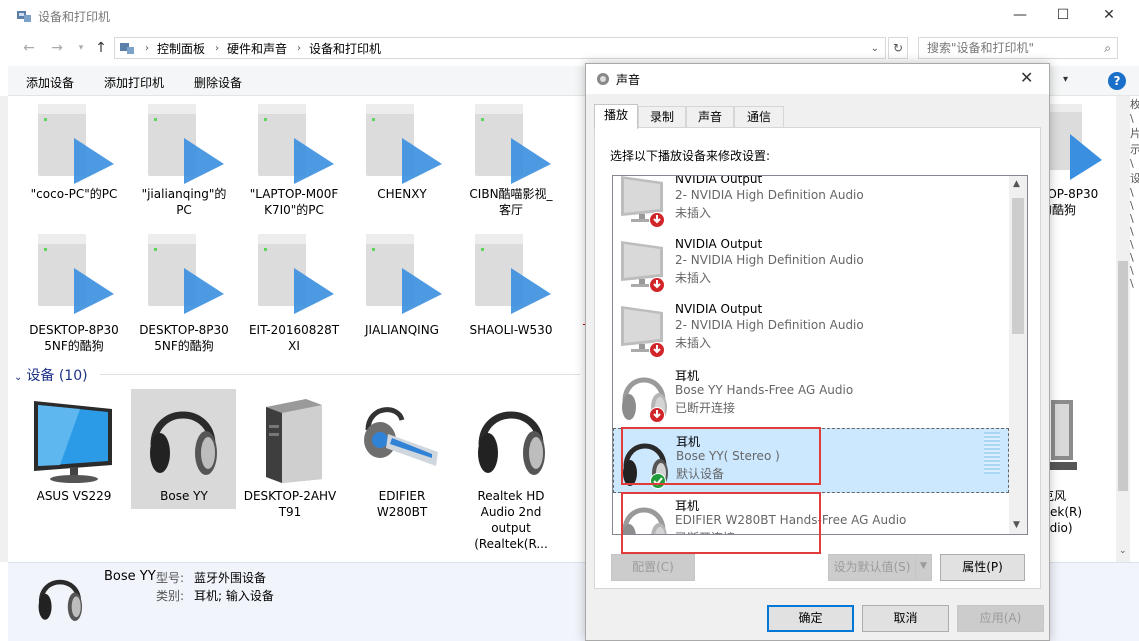 The height and width of the screenshot is (641, 1139). I want to click on computer-item: CHENXY, so click(402, 194).